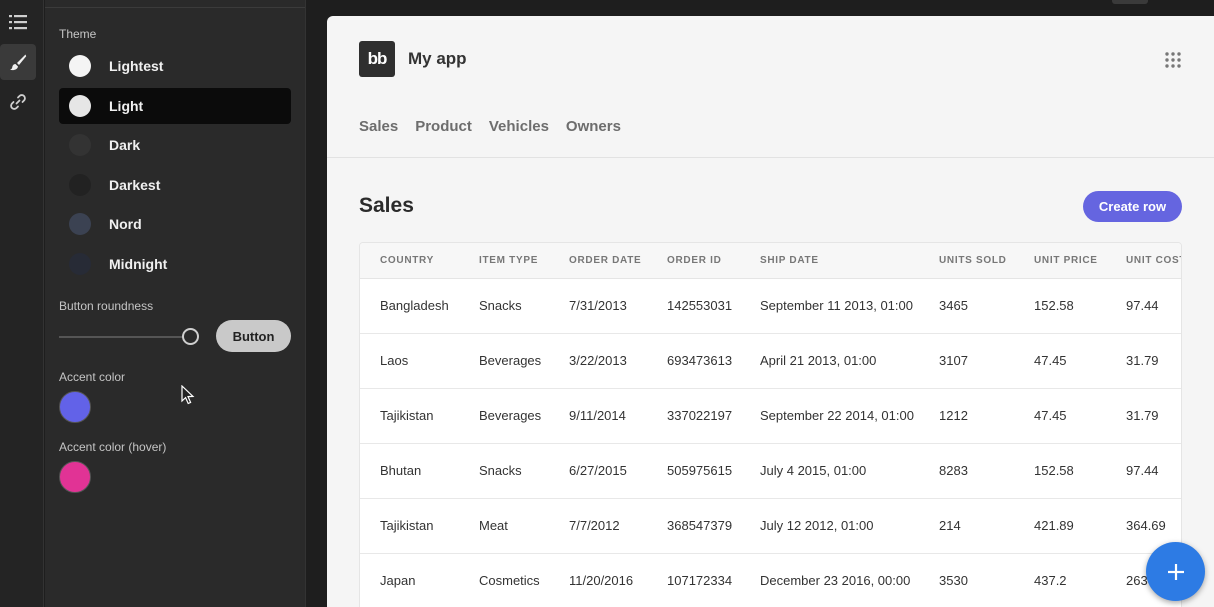 This screenshot has width=1214, height=607. Describe the element at coordinates (594, 525) in the screenshot. I see `table-cell: 7/7/2012` at that location.